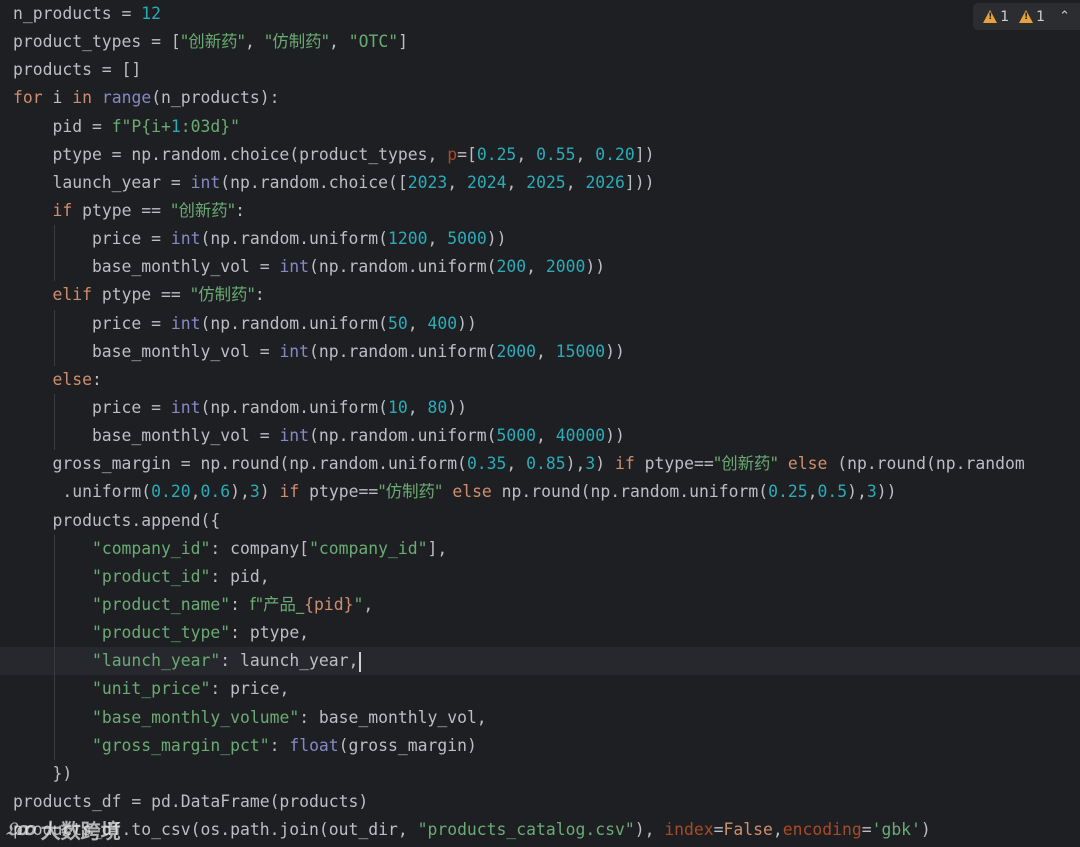 The image size is (1080, 847). Describe the element at coordinates (540, 98) in the screenshot. I see `code-line: for i in range(n_products):` at that location.